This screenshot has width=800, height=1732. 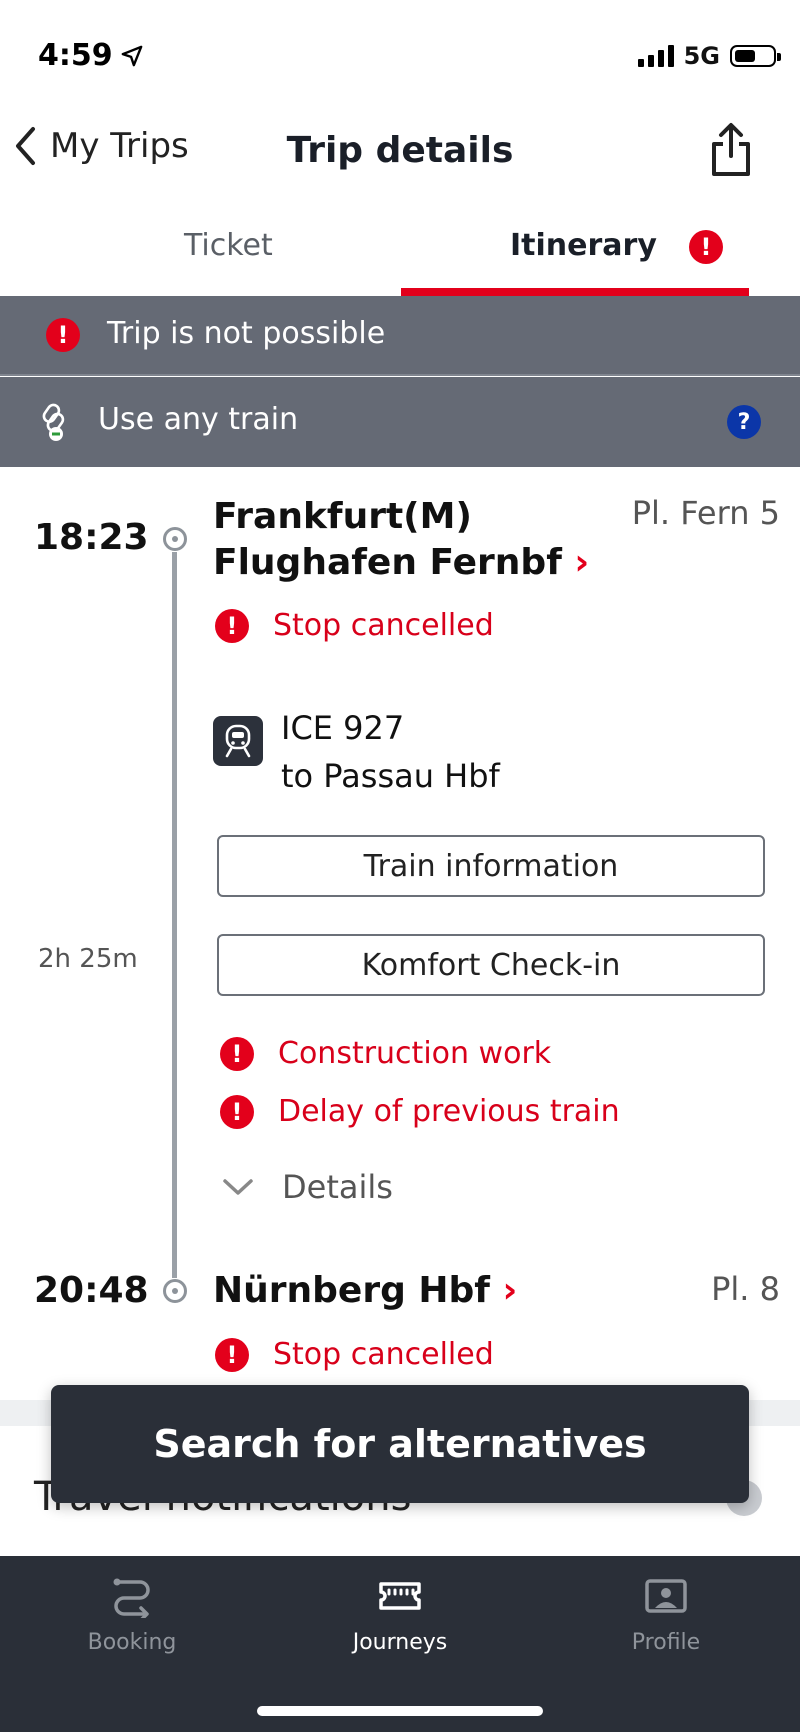 I want to click on chevron-left-icon, so click(x=25, y=146).